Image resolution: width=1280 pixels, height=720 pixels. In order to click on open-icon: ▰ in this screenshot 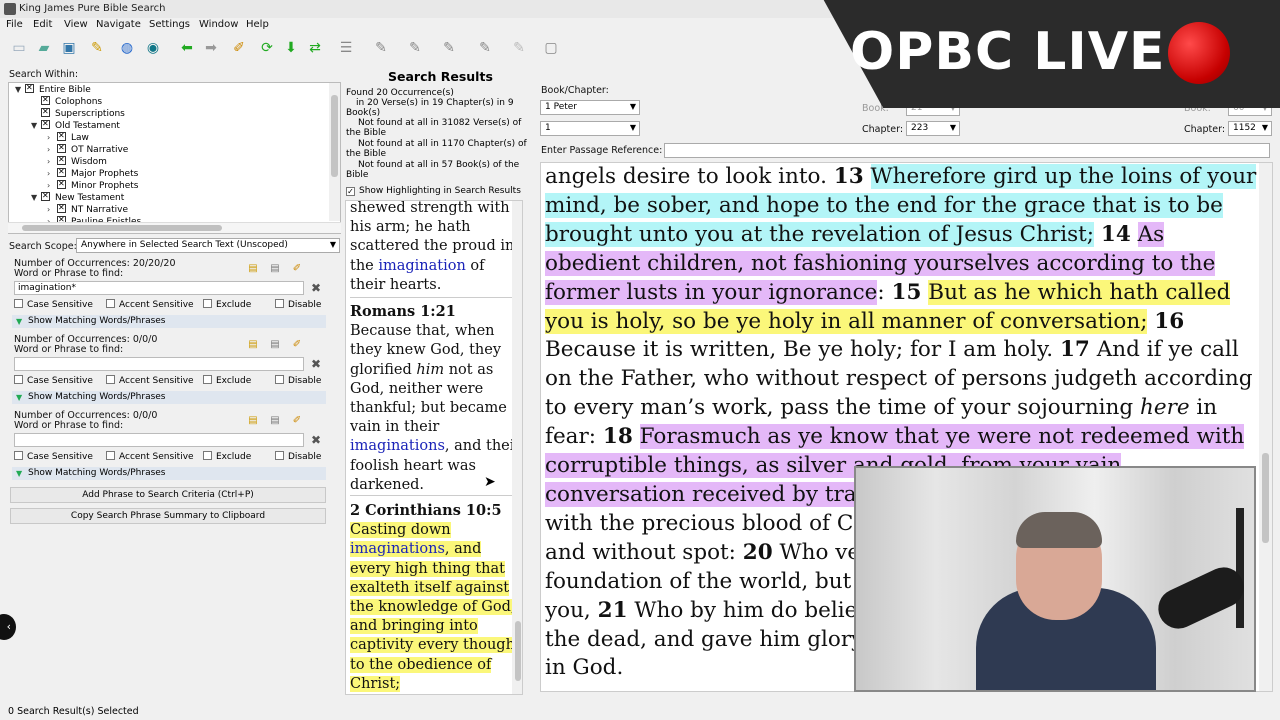, I will do `click(44, 48)`.